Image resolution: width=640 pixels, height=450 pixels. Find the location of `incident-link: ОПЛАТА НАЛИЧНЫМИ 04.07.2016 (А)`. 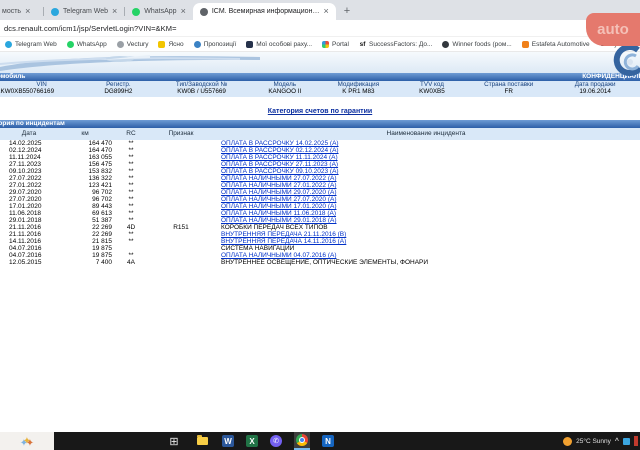

incident-link: ОПЛАТА НАЛИЧНЫМИ 04.07.2016 (А) is located at coordinates (279, 255).